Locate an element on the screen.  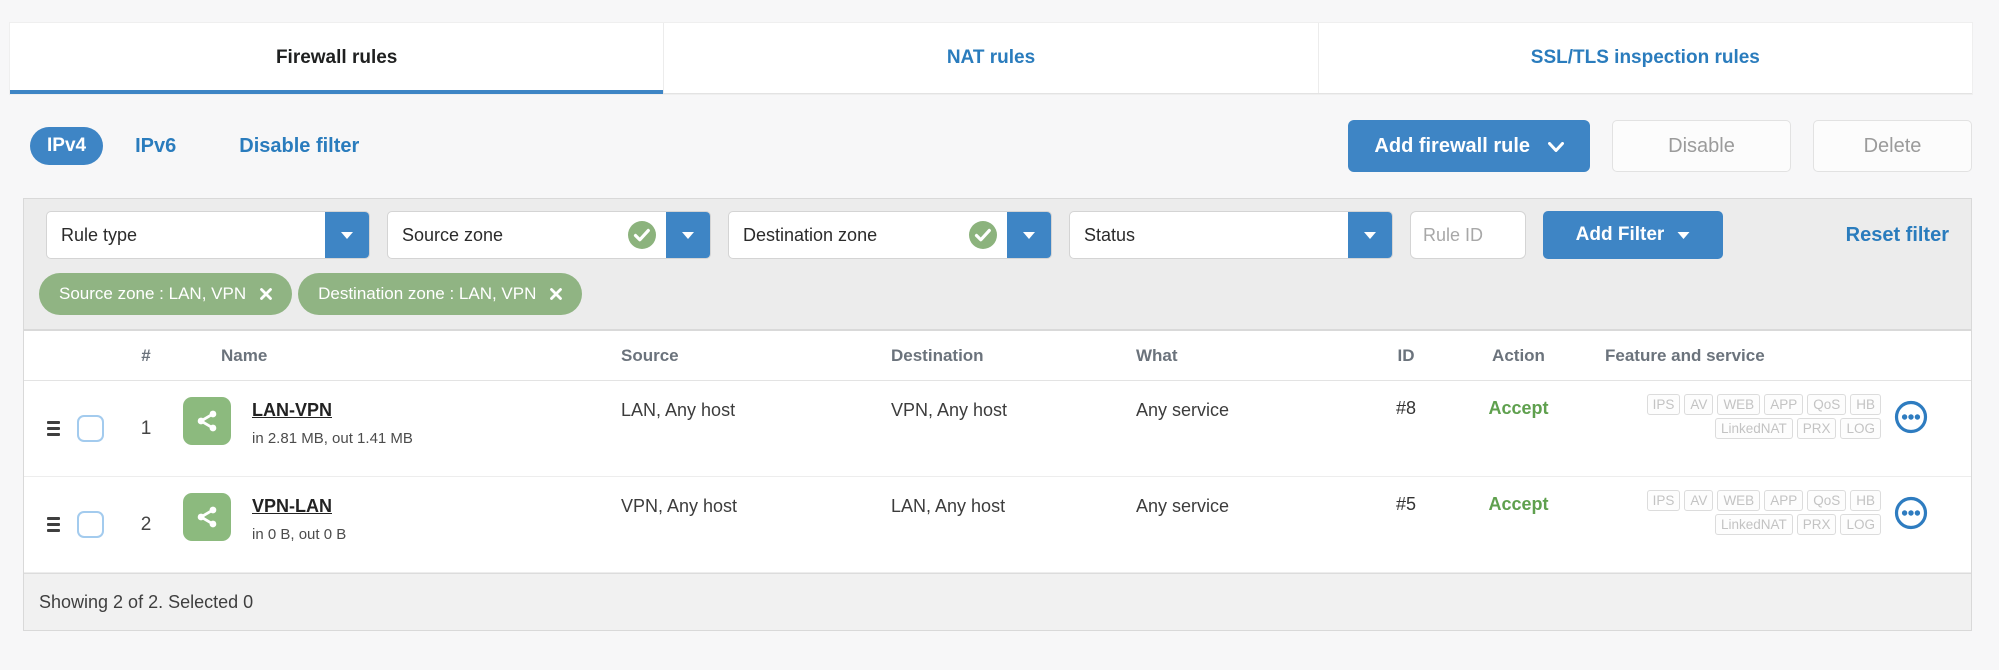
rule-name-link: LAN-VPN is located at coordinates (332, 410).